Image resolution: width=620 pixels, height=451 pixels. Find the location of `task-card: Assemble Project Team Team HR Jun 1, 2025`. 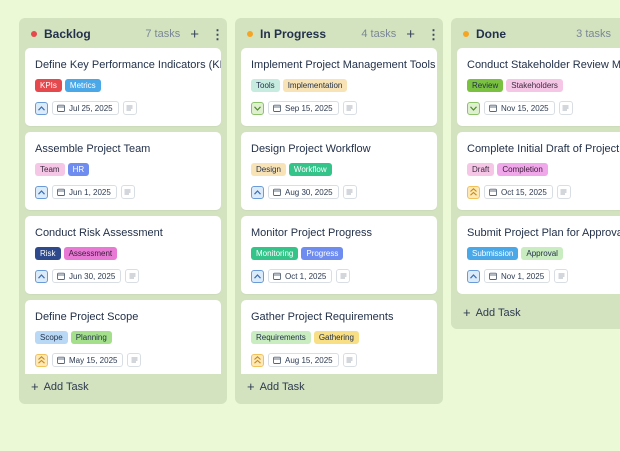

task-card: Assemble Project Team Team HR Jun 1, 2025 is located at coordinates (123, 171).